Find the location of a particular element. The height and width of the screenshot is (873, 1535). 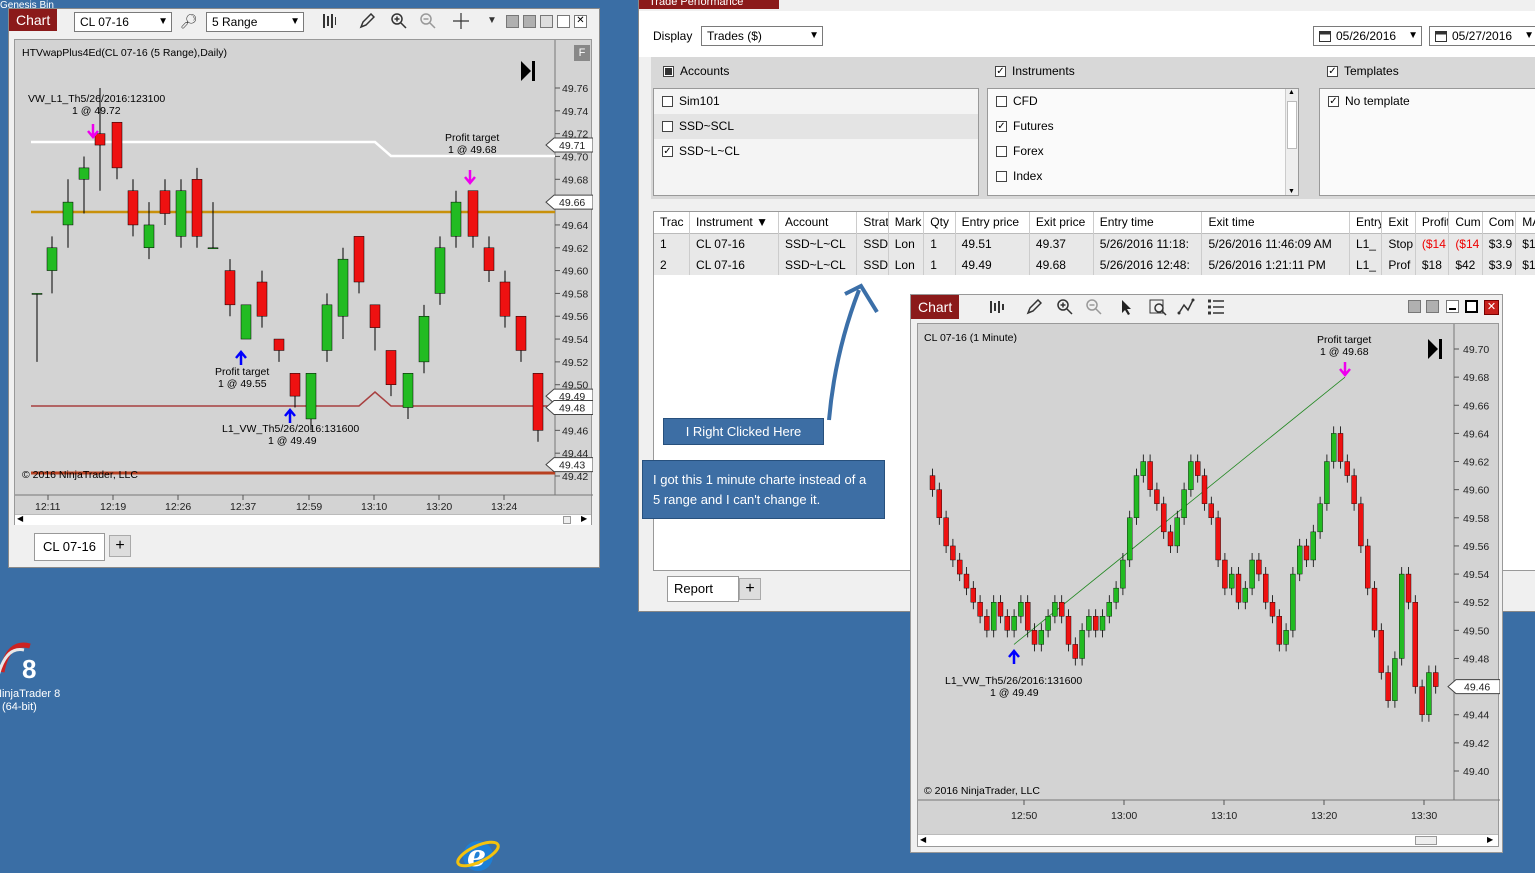

account-checkbox: ✓ is located at coordinates (667, 152).